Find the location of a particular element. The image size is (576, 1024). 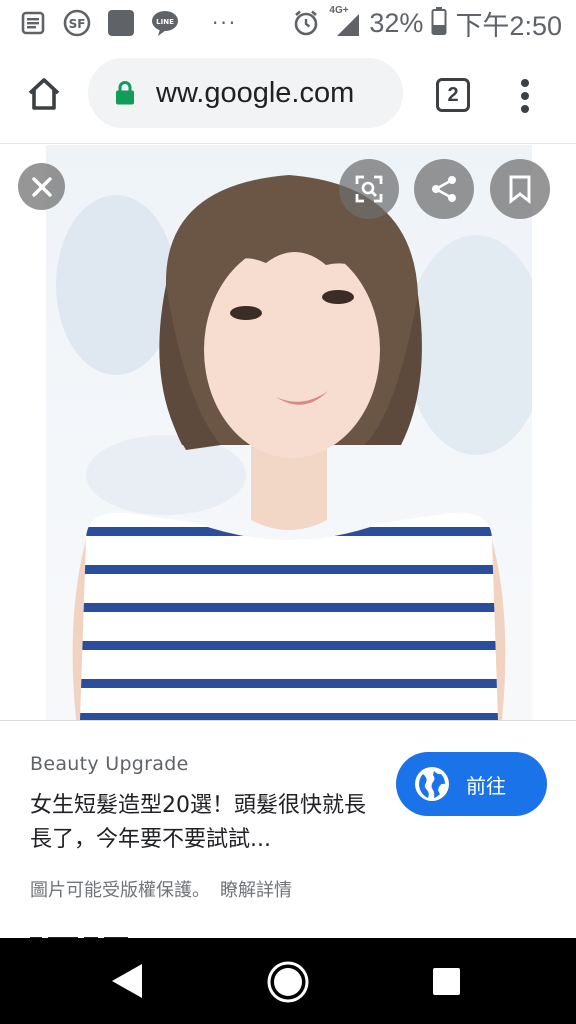

copyright-notice: 圖片可能受版權保護。 瞭解詳情 is located at coordinates (161, 889).